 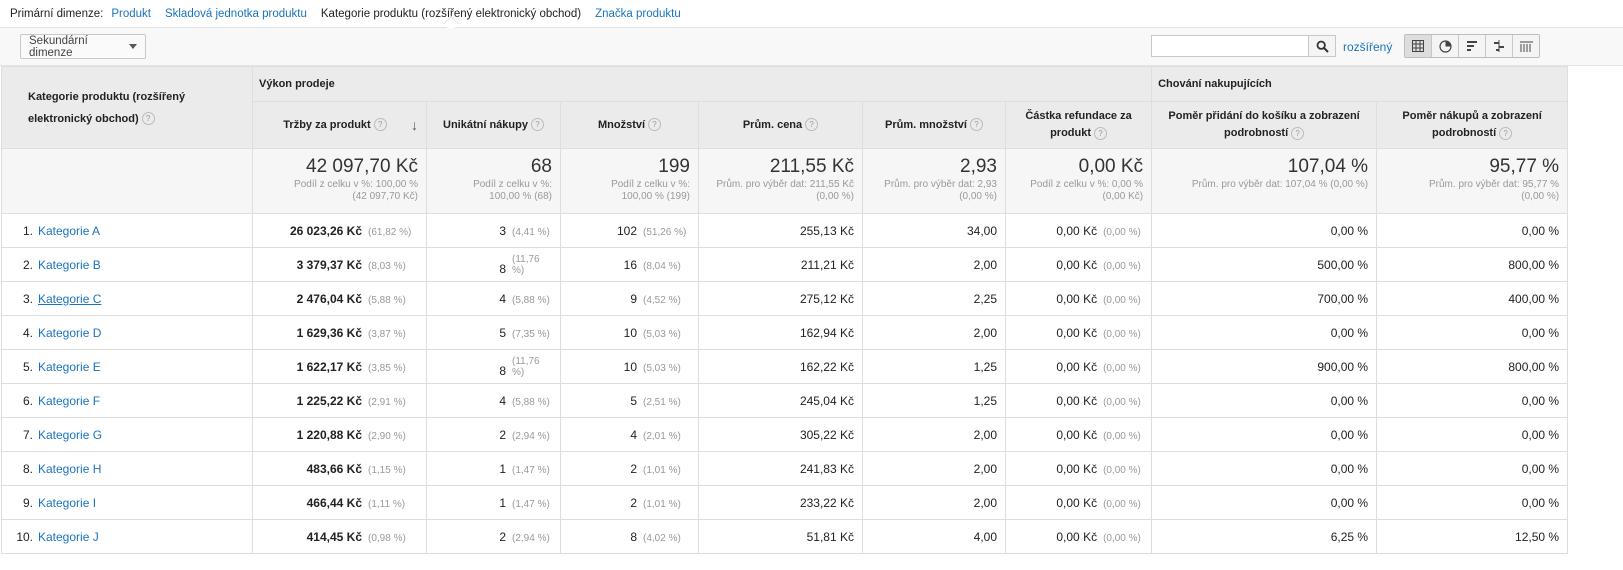 What do you see at coordinates (1499, 46) in the screenshot?
I see `comparison-view-button` at bounding box center [1499, 46].